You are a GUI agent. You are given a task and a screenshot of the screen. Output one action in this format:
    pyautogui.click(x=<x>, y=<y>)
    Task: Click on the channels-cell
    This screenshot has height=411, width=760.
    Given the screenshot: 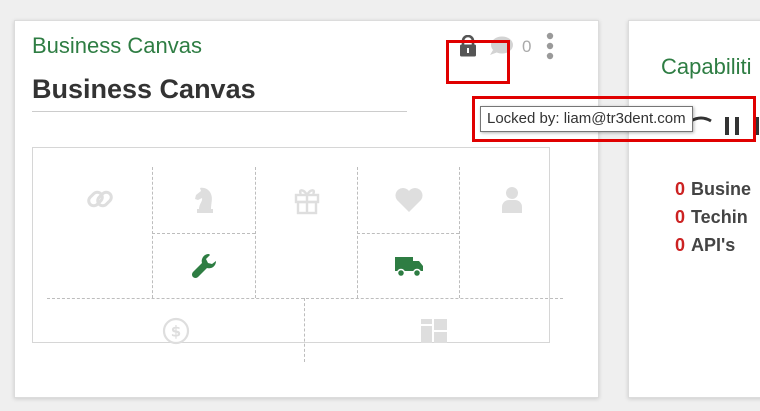 What is the action you would take?
    pyautogui.click(x=408, y=266)
    